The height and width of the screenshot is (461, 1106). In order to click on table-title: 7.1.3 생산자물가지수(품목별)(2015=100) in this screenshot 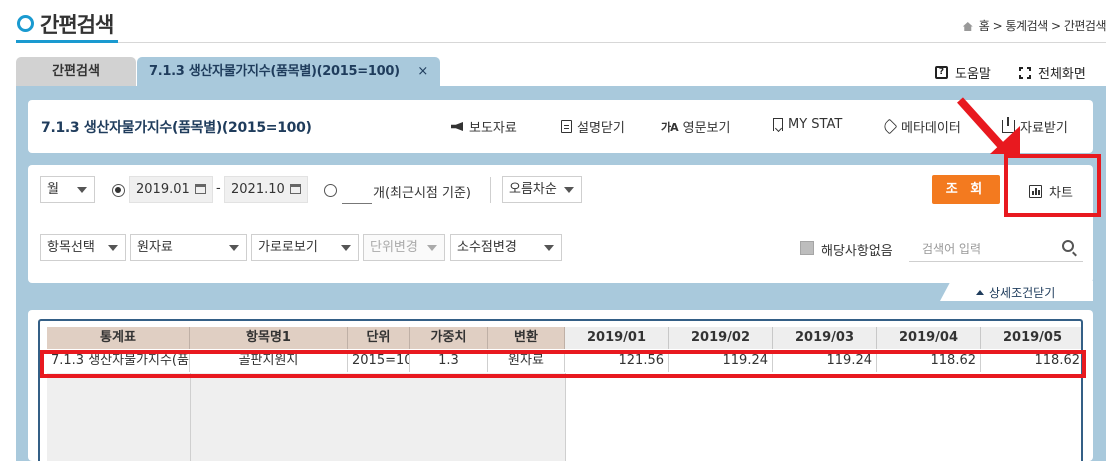, I will do `click(176, 128)`.